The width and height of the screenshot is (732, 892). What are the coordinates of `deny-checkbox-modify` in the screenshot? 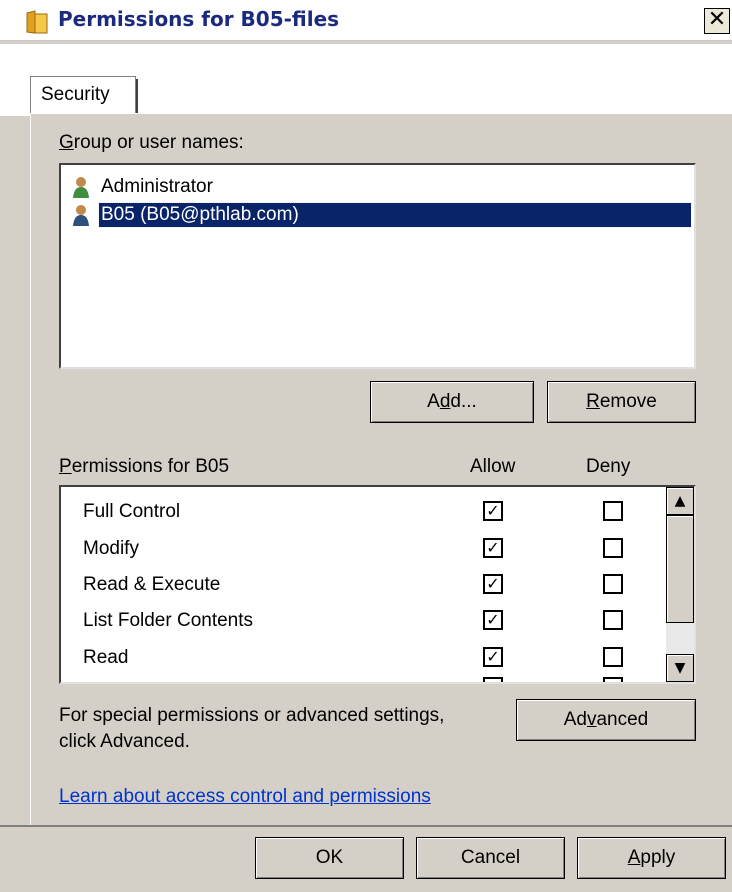 It's located at (613, 548).